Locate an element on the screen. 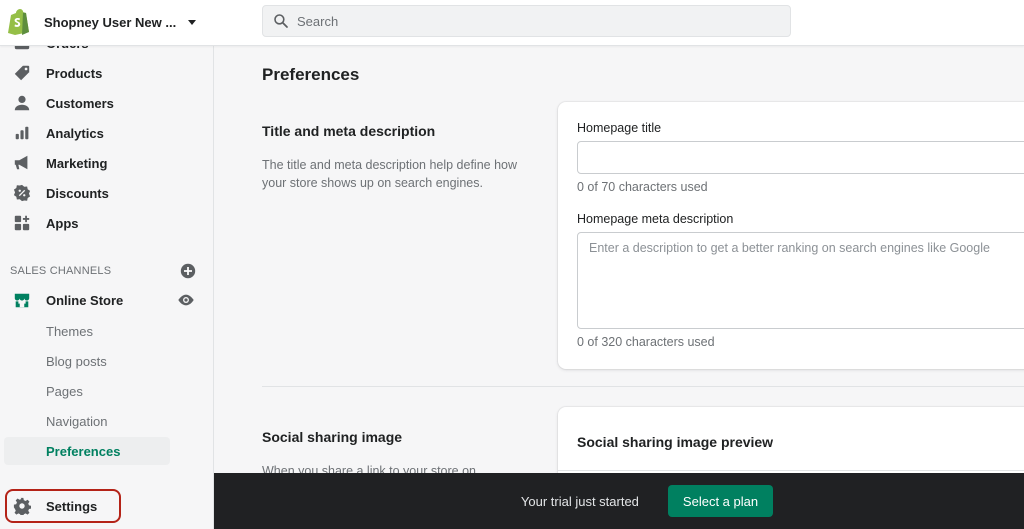 The height and width of the screenshot is (529, 1024). sidebar-item-label: Analytics is located at coordinates (75, 133).